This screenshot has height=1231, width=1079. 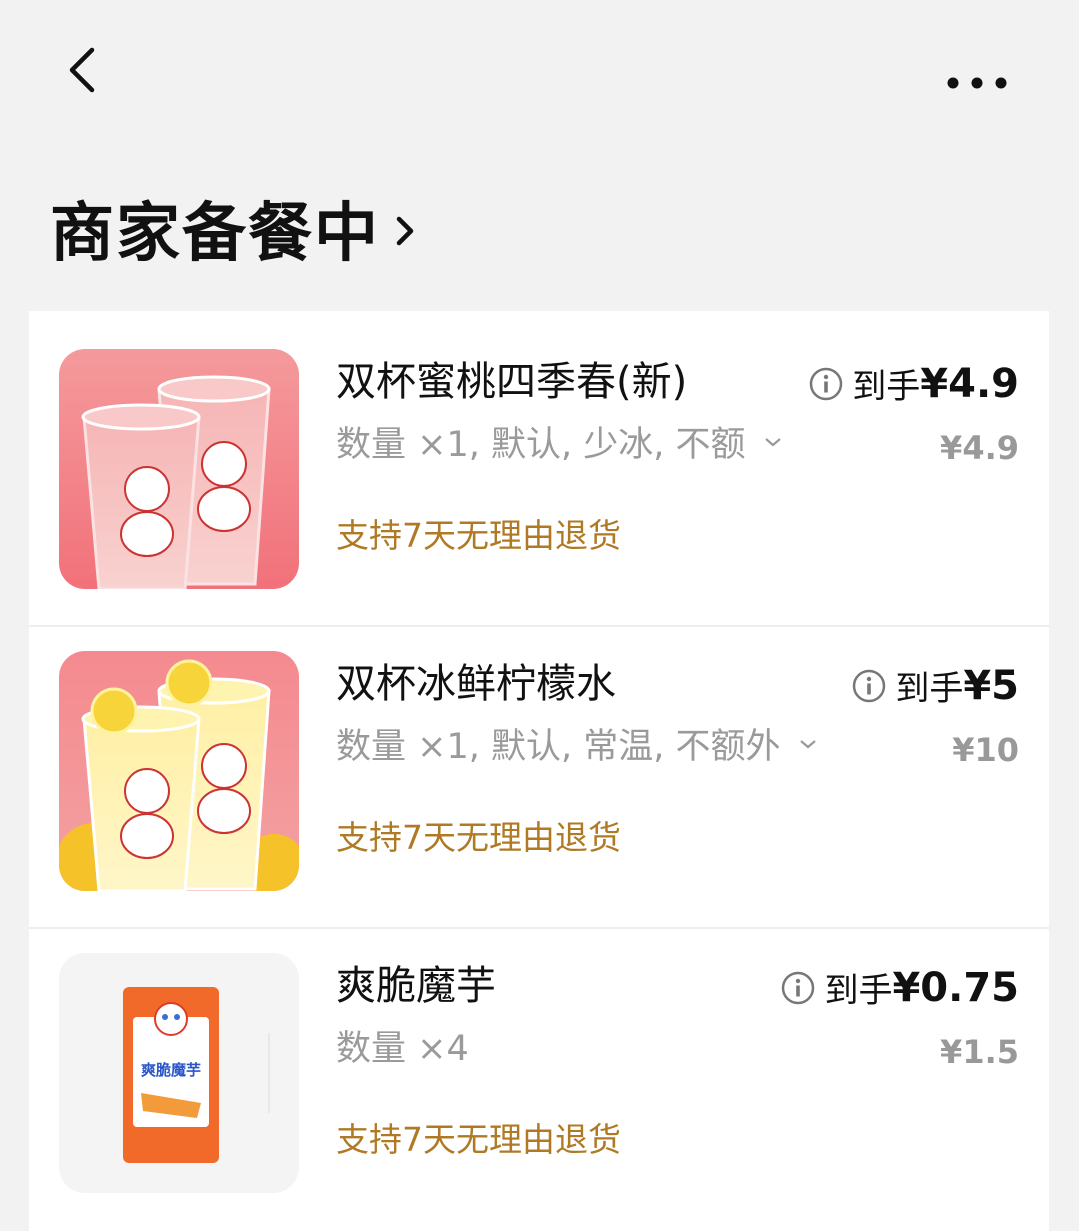 I want to click on price-value: ¥0.75, so click(x=955, y=987).